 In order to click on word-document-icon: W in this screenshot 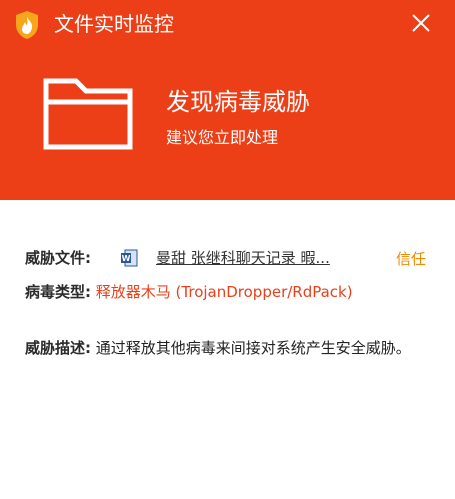, I will do `click(129, 258)`.